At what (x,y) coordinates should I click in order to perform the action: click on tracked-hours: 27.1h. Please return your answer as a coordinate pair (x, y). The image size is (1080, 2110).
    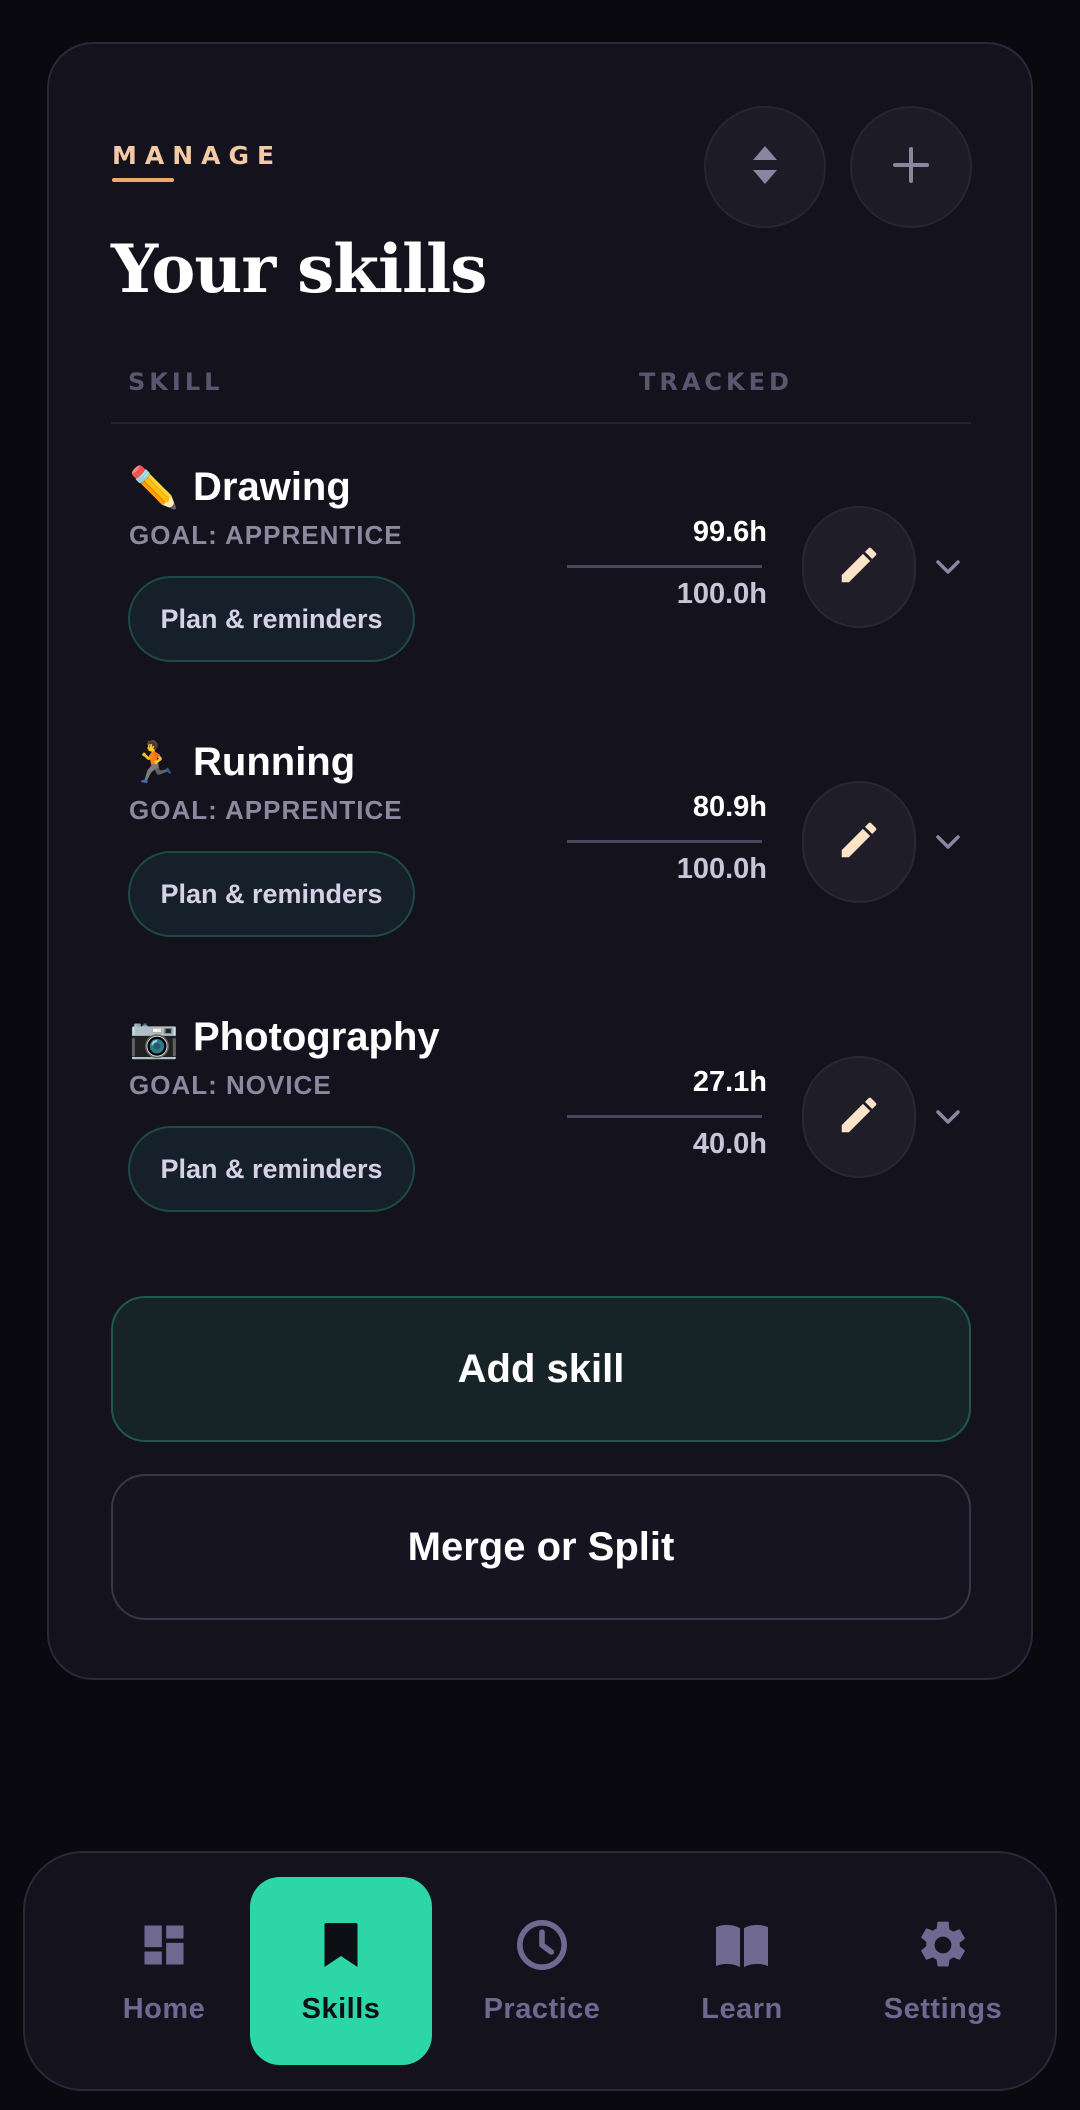
    Looking at the image, I should click on (729, 1082).